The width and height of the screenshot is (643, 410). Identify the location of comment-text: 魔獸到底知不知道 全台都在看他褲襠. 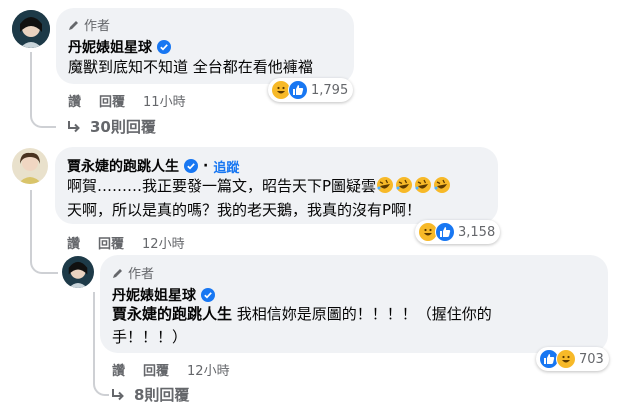
(190, 67).